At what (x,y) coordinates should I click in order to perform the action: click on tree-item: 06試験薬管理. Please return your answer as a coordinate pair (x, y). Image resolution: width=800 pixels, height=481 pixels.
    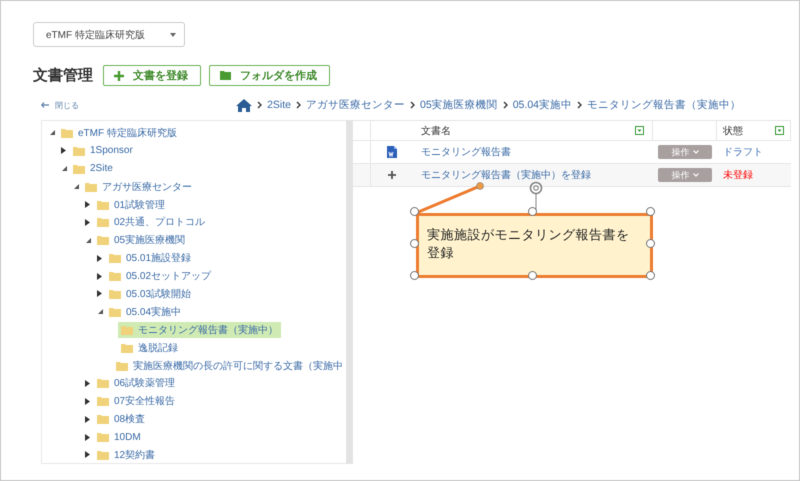
    Looking at the image, I should click on (136, 383).